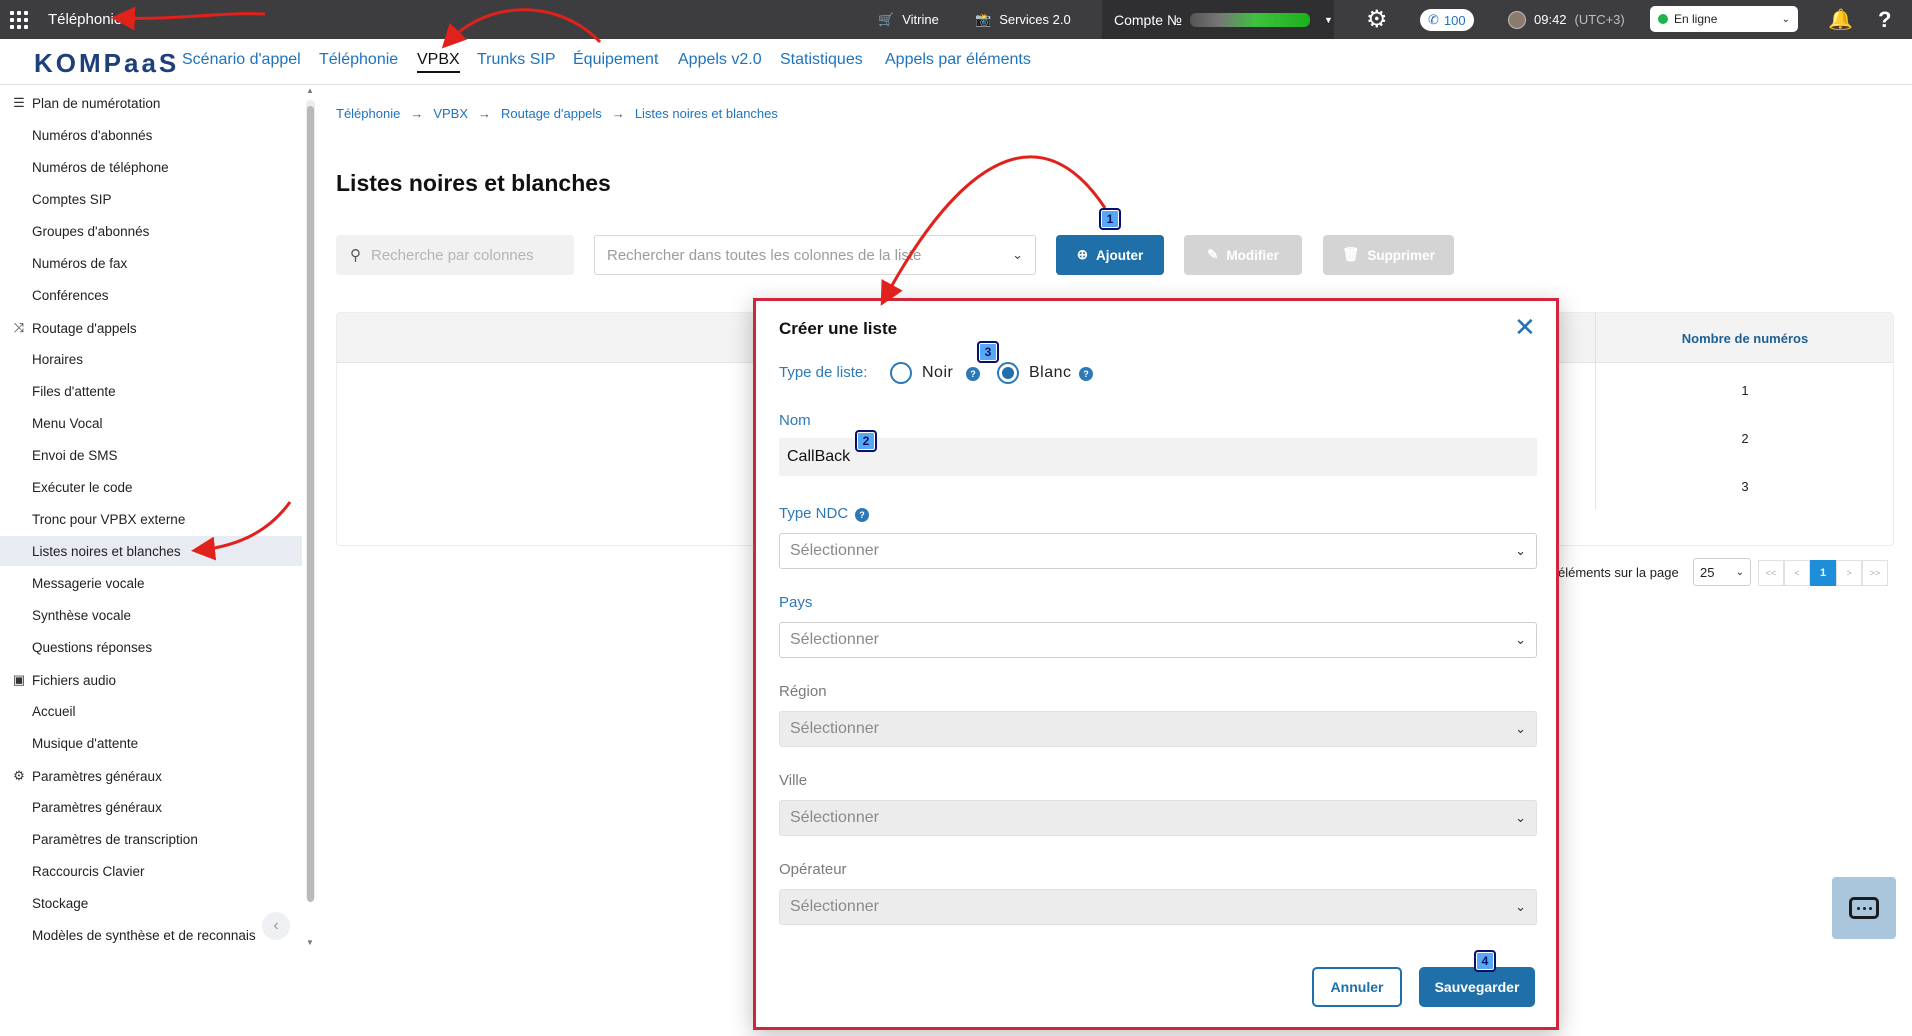  Describe the element at coordinates (1158, 729) in the screenshot. I see `region-select: Sélectionner ⌄` at that location.